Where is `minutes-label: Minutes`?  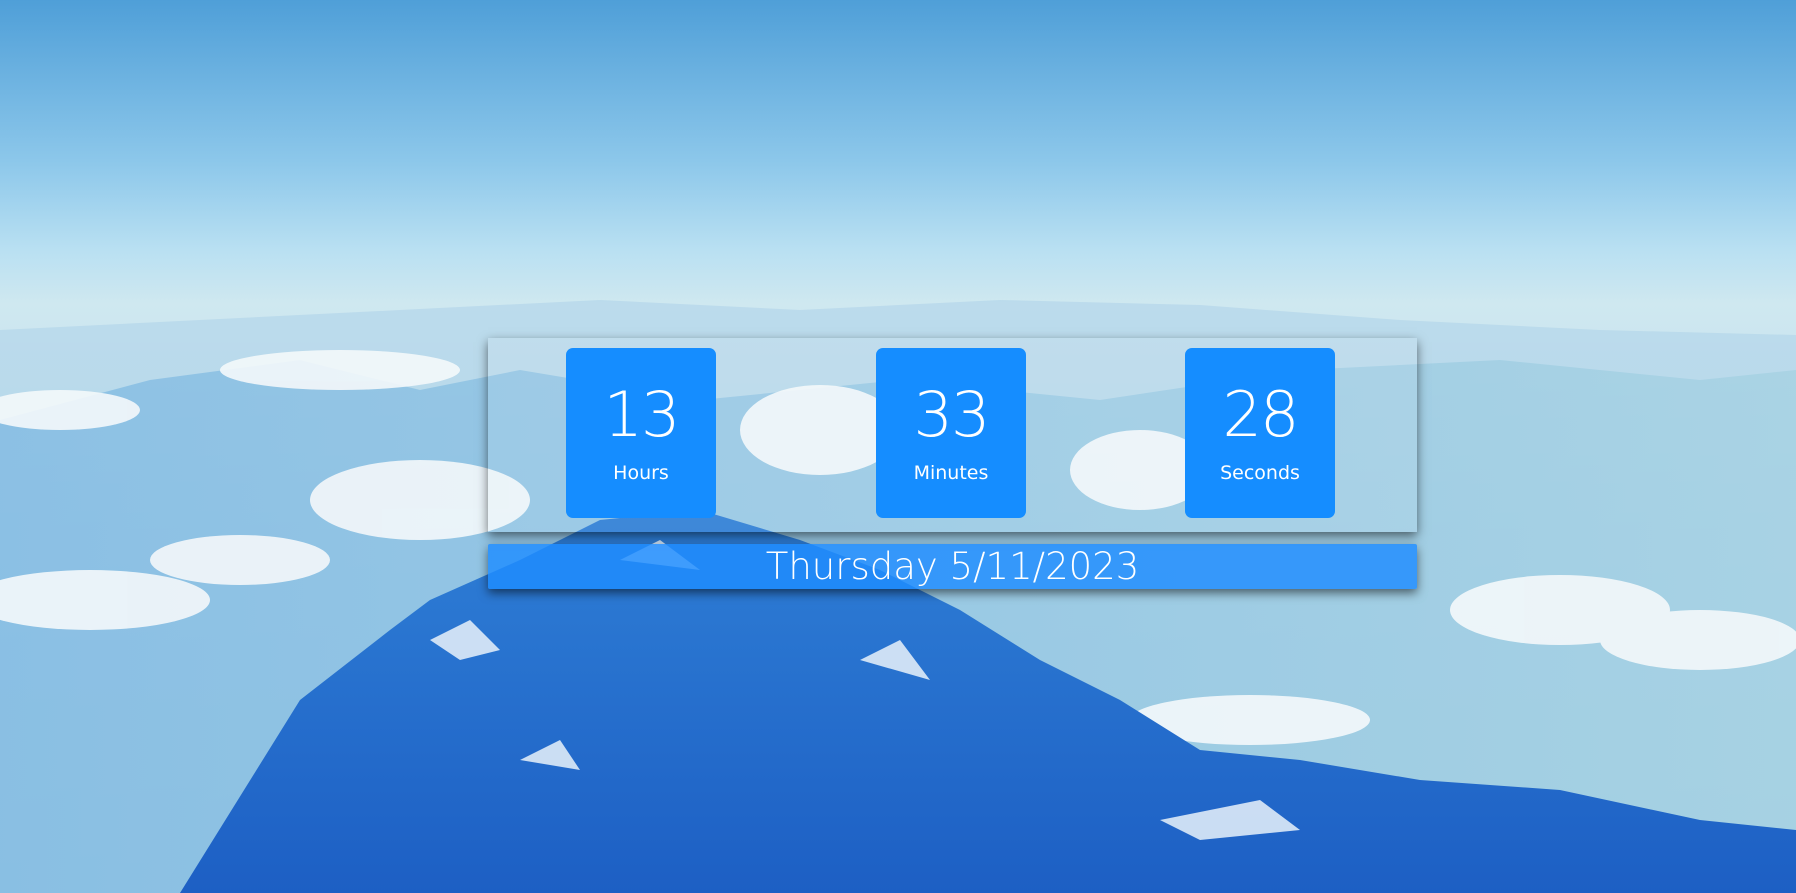 minutes-label: Minutes is located at coordinates (951, 473).